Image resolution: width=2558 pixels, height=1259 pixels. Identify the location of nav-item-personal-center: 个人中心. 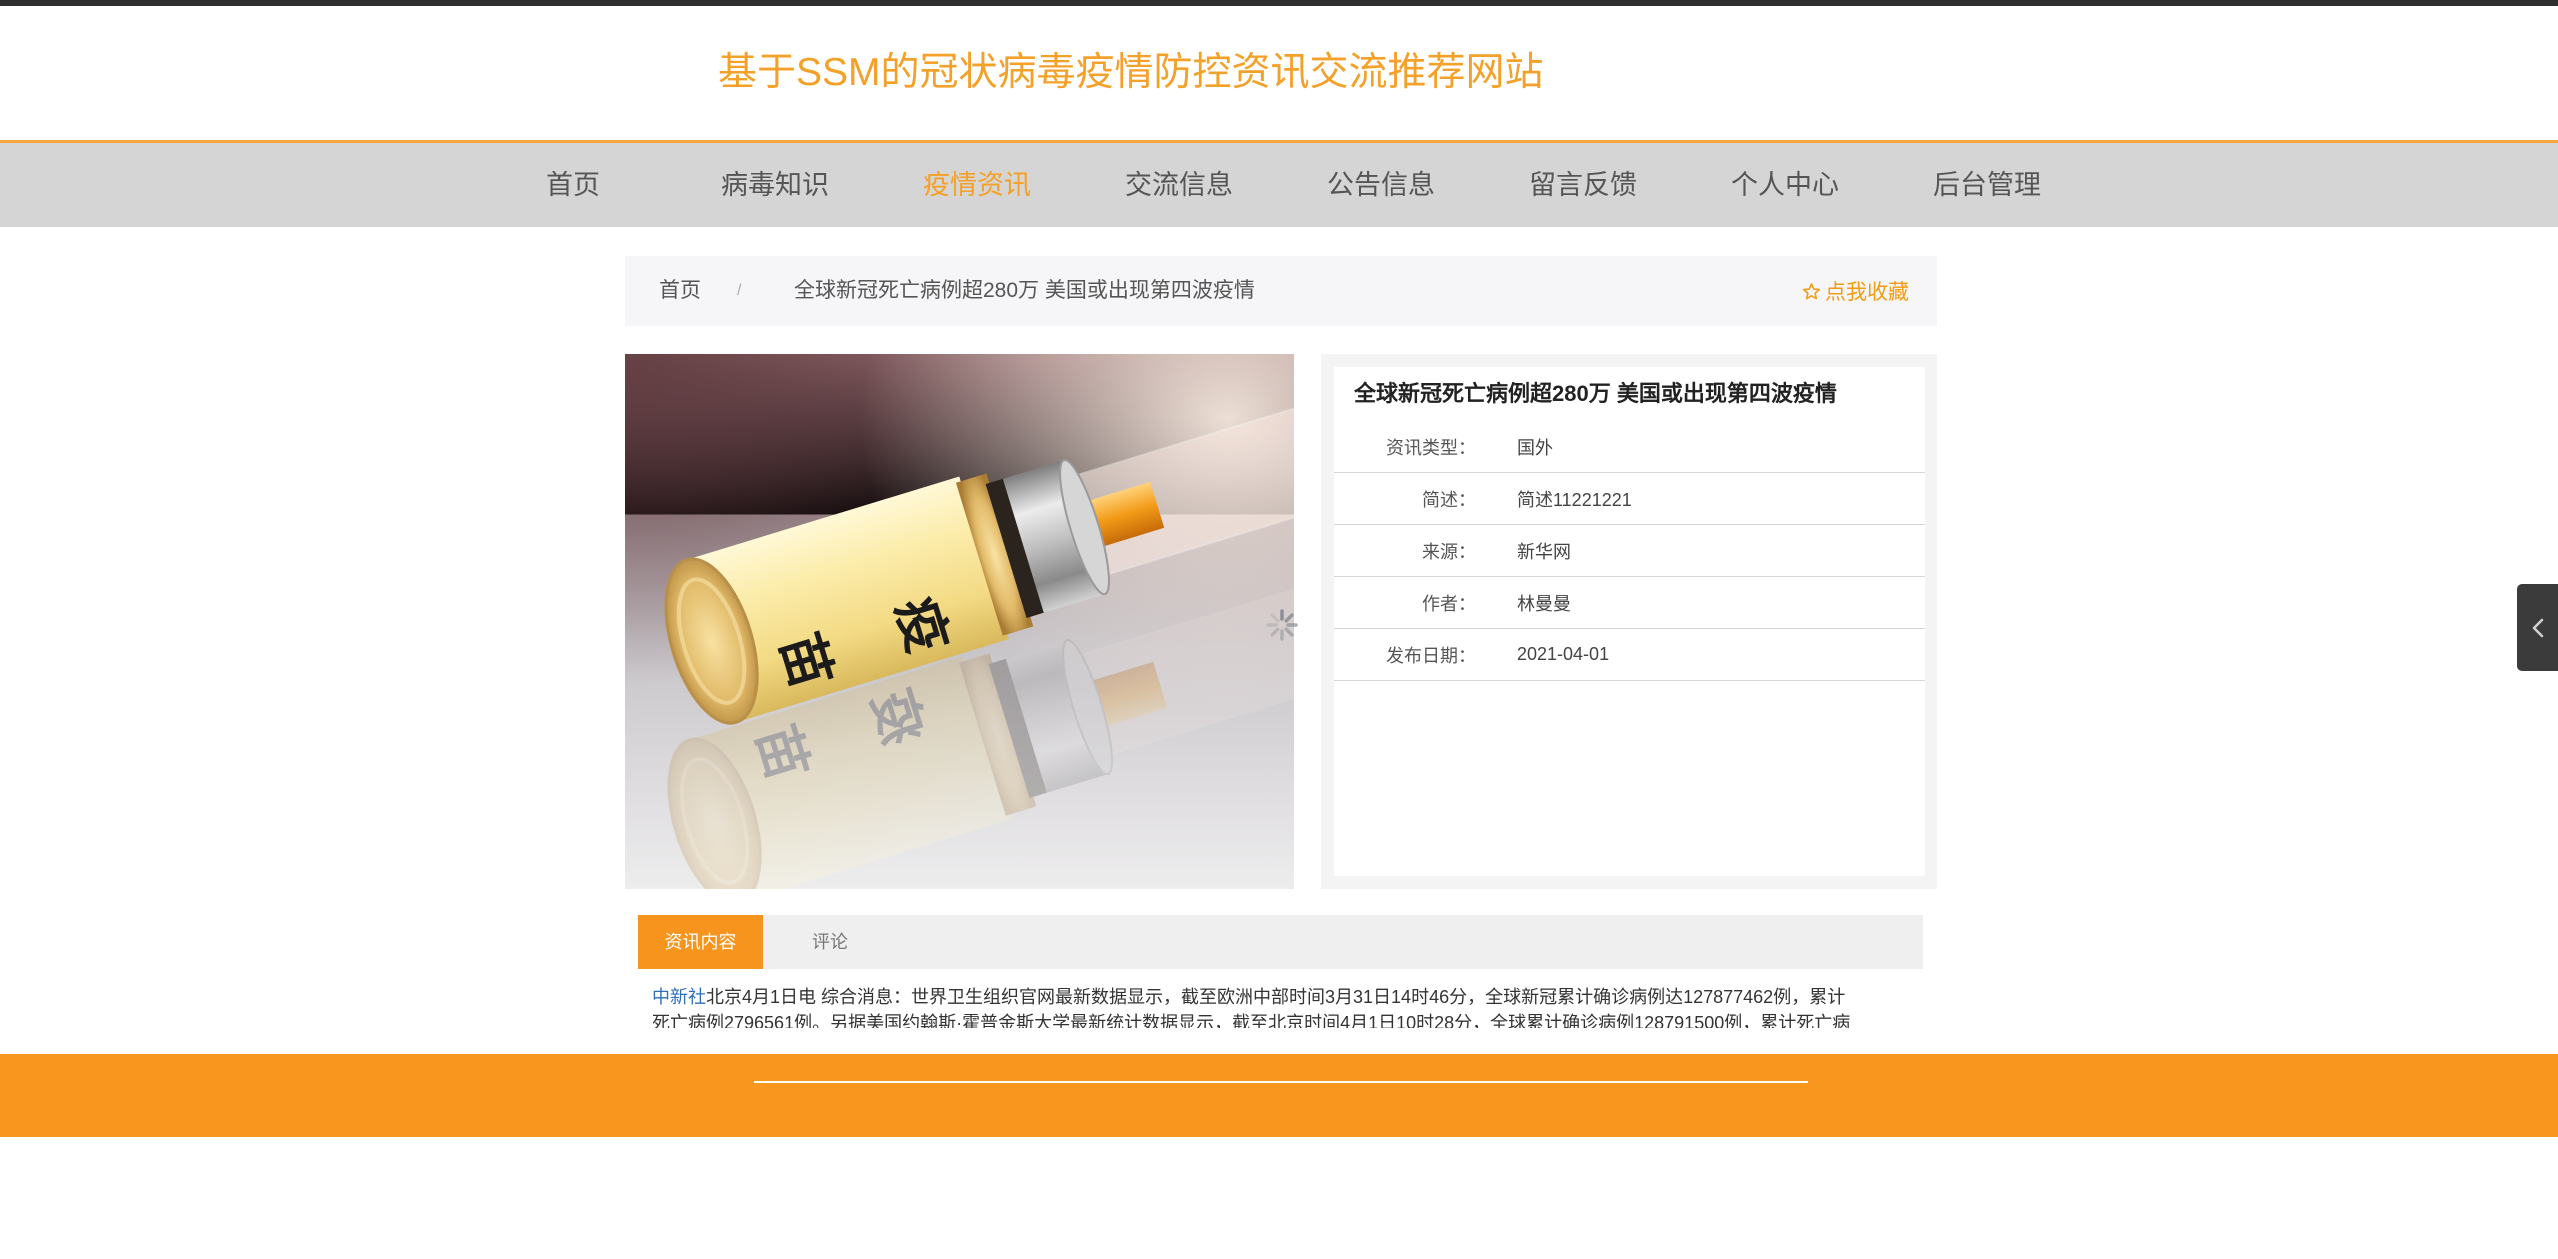
(1785, 185).